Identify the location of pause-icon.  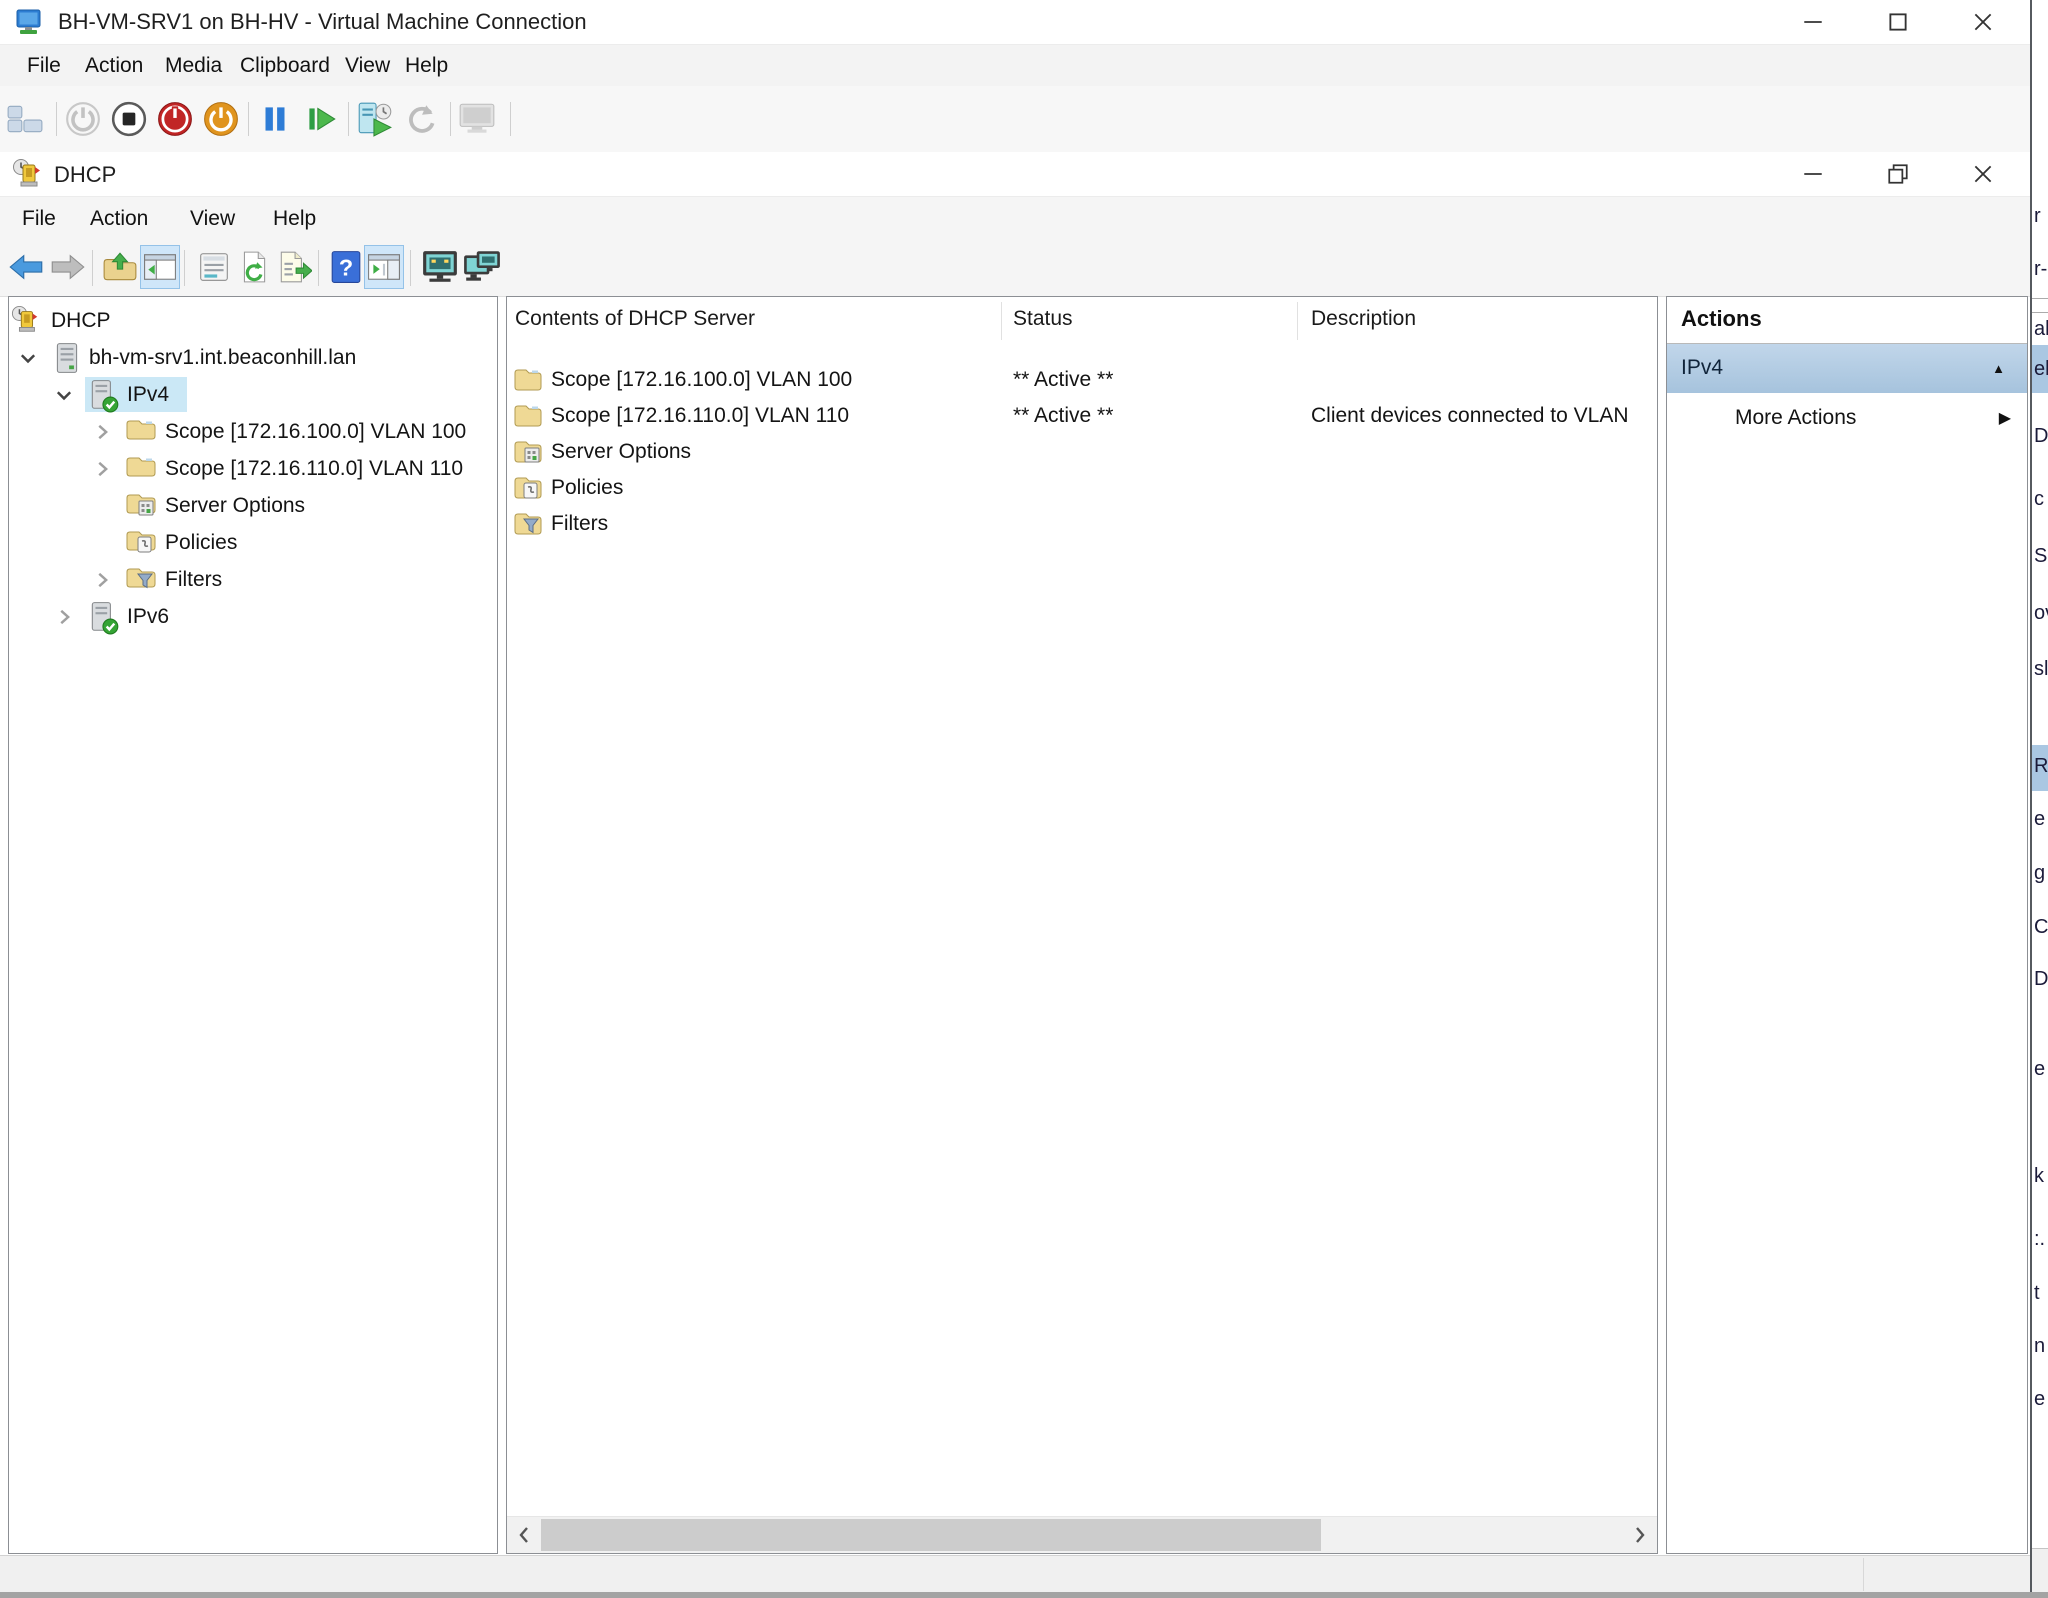
(275, 119).